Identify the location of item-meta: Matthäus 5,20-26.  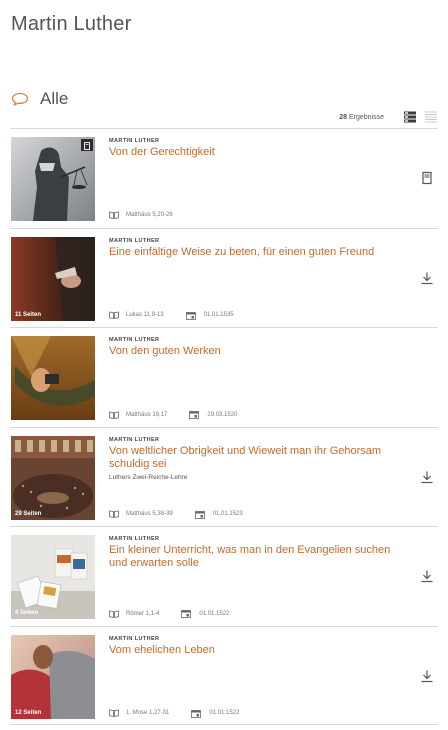
(141, 215).